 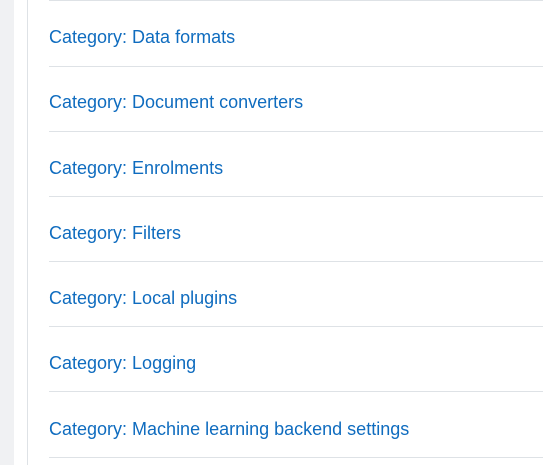 What do you see at coordinates (157, 232) in the screenshot?
I see `category-name: Filters` at bounding box center [157, 232].